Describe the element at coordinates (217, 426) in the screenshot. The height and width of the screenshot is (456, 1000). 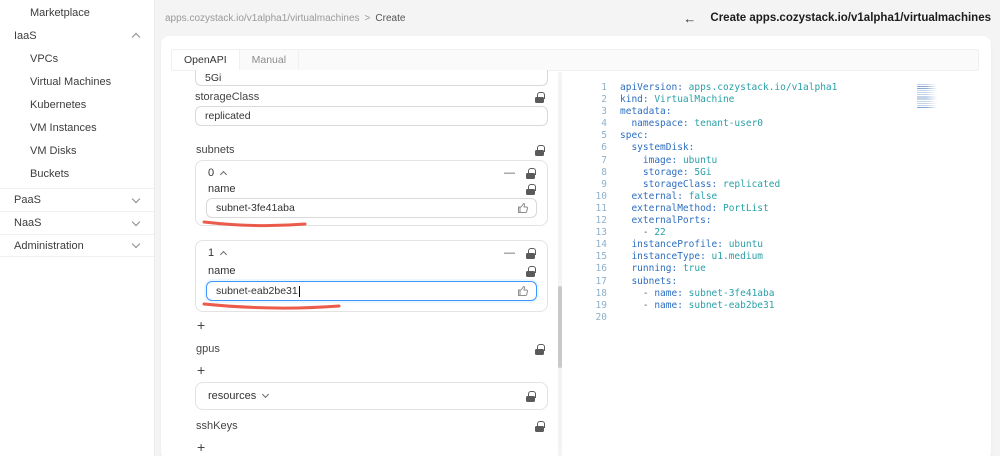
I see `section-label: sshKeys` at that location.